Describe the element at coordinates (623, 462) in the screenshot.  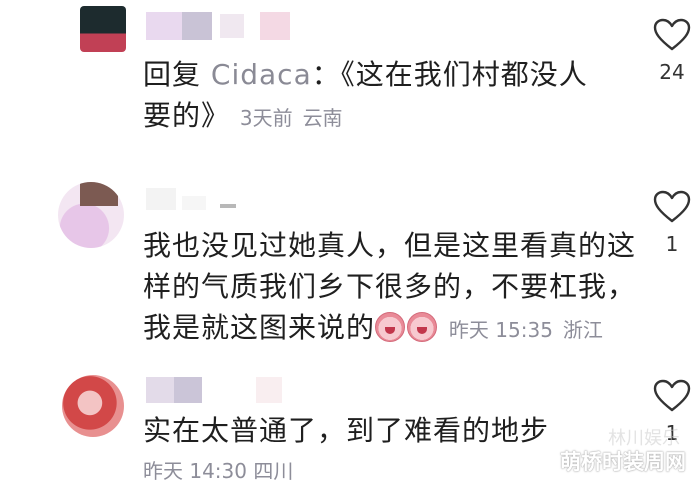
I see `watermark: 萌桥时装周网` at that location.